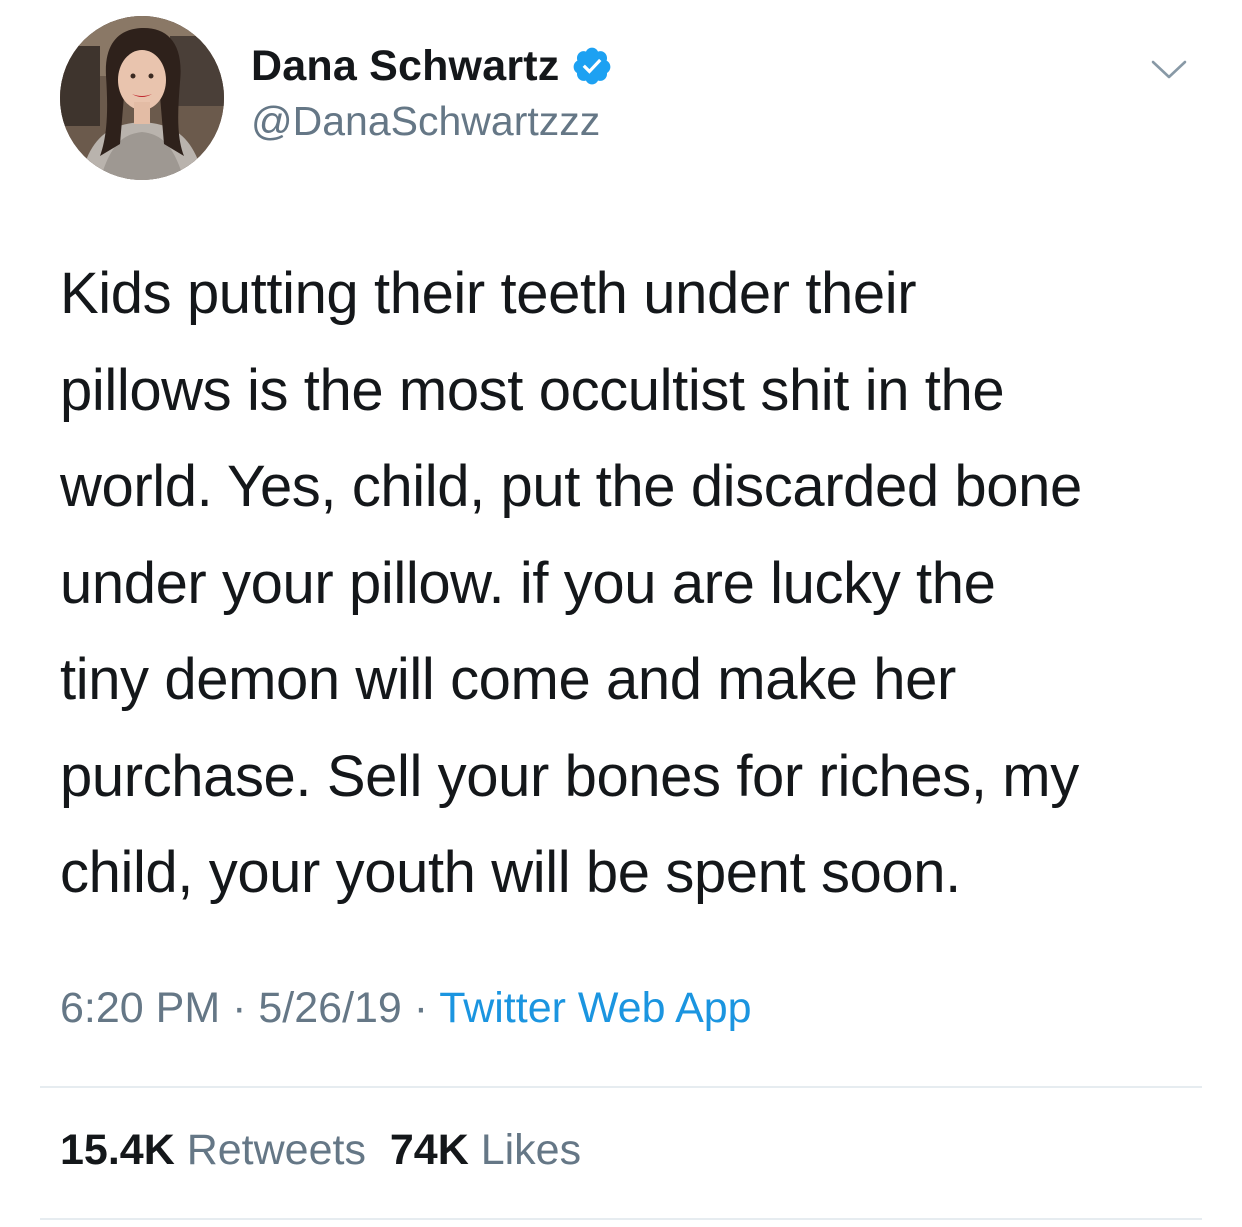 The width and height of the screenshot is (1242, 1227). I want to click on display-name: Dana Schwartz, so click(405, 66).